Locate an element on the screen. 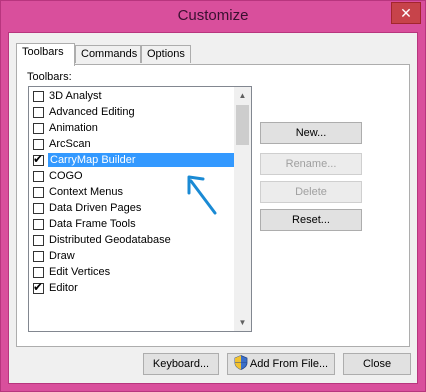  dialog-title: Customize is located at coordinates (213, 15).